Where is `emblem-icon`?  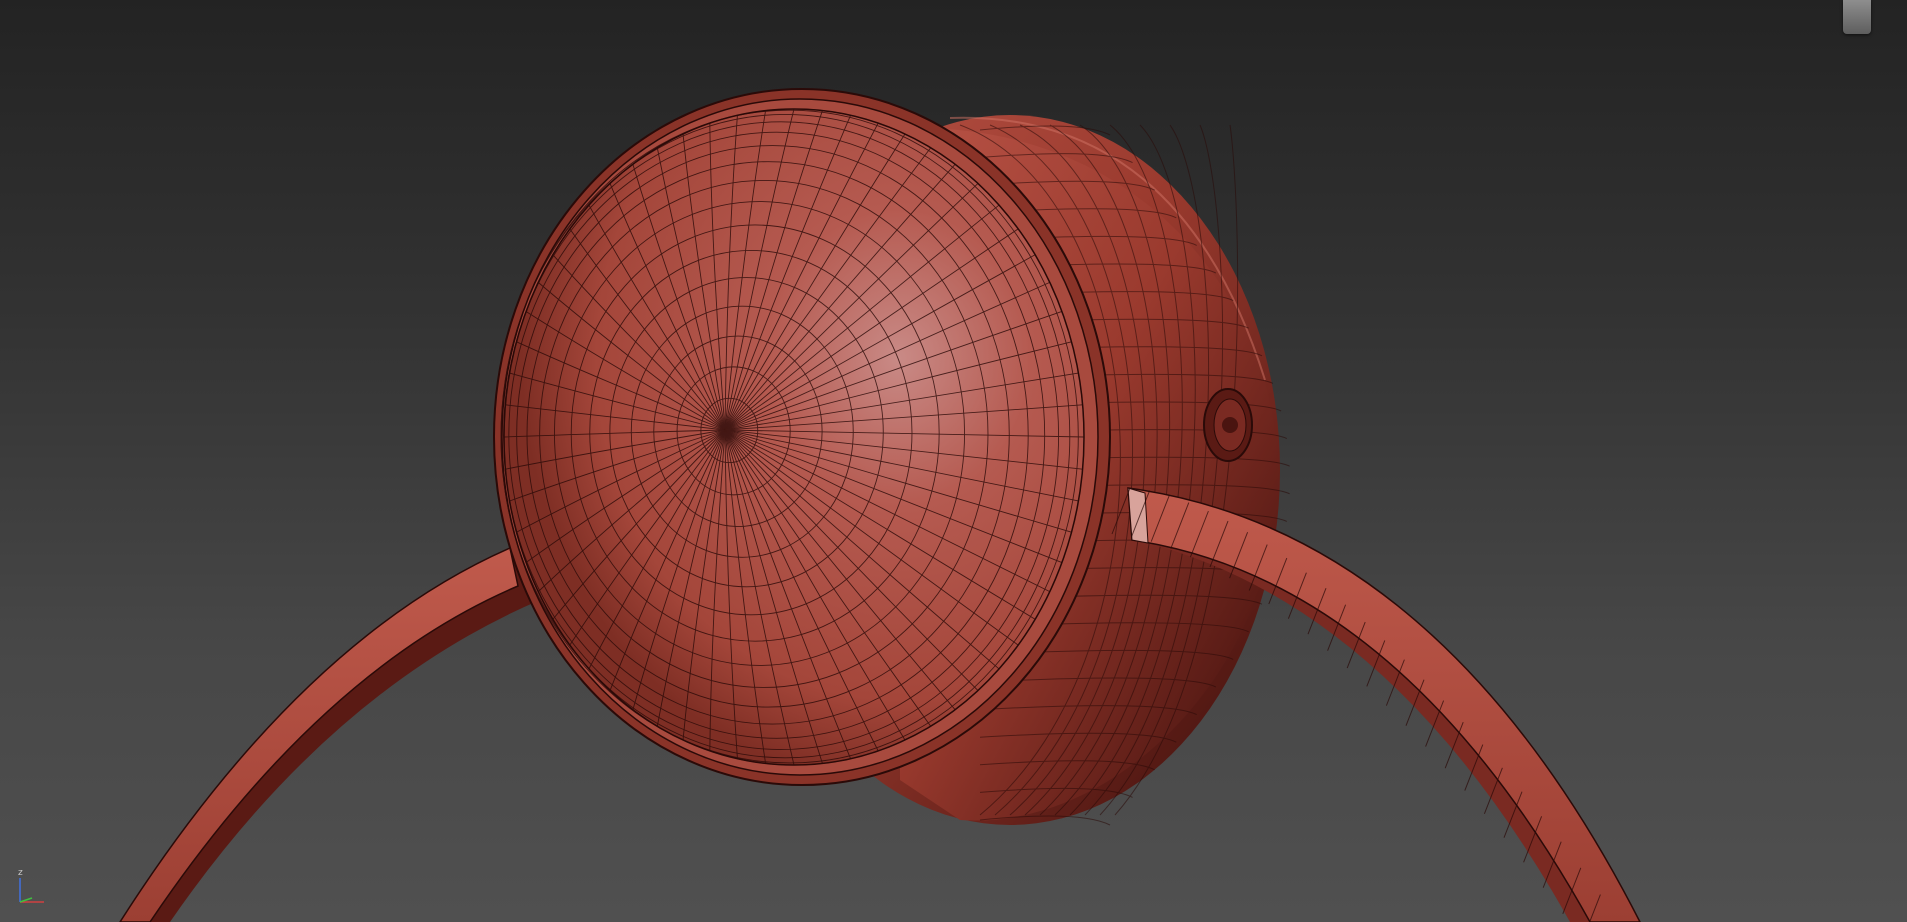
emblem-icon is located at coordinates (1228, 425).